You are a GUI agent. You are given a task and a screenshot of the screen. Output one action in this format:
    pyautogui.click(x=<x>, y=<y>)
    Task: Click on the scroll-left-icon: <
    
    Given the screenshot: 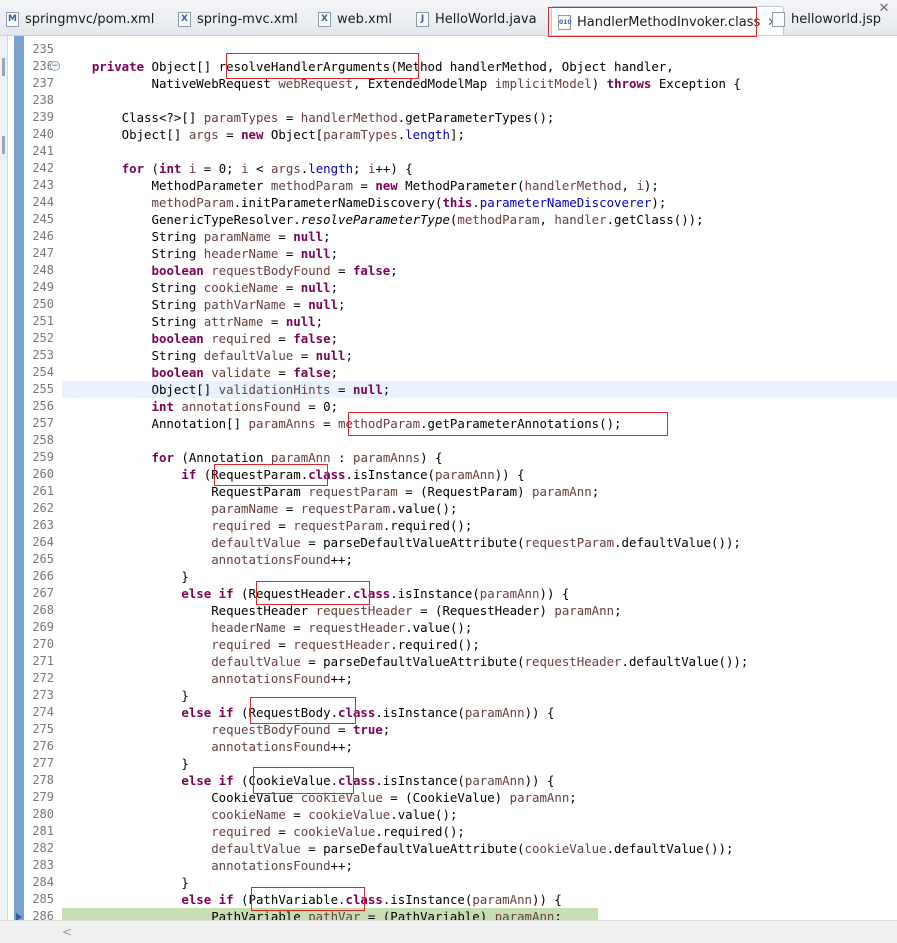 What is the action you would take?
    pyautogui.click(x=67, y=932)
    